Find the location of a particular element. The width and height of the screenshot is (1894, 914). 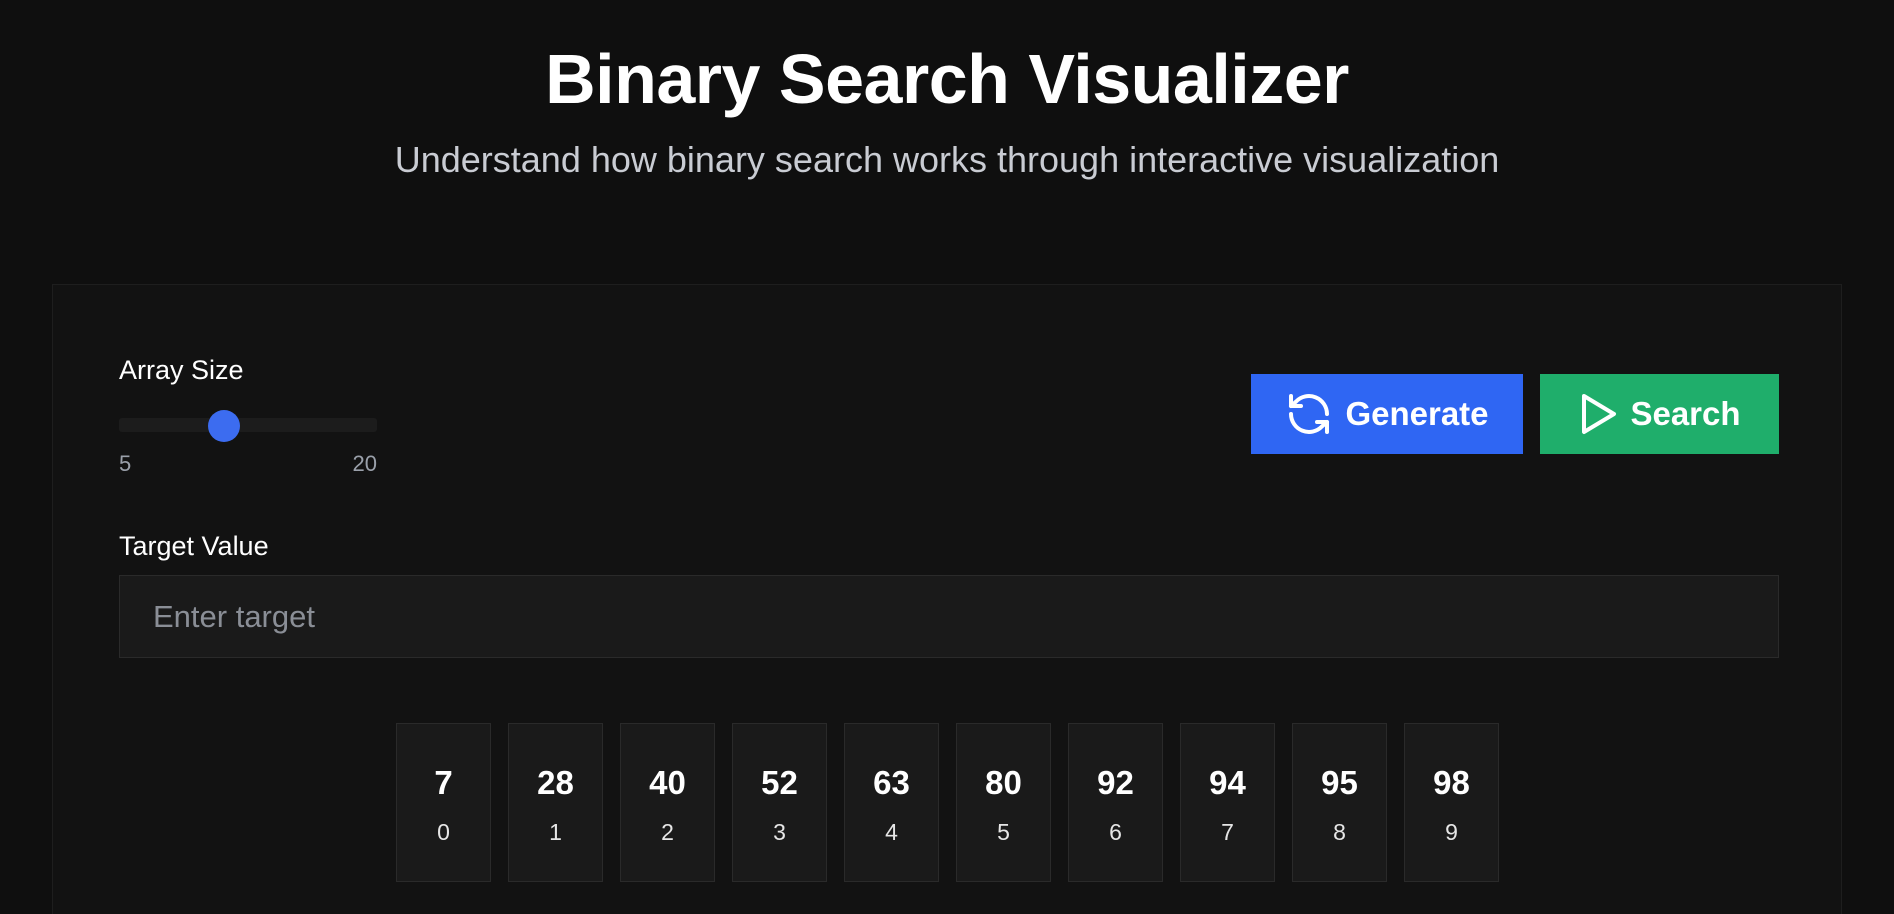

page-title: Binary Search Visualizer is located at coordinates (947, 79).